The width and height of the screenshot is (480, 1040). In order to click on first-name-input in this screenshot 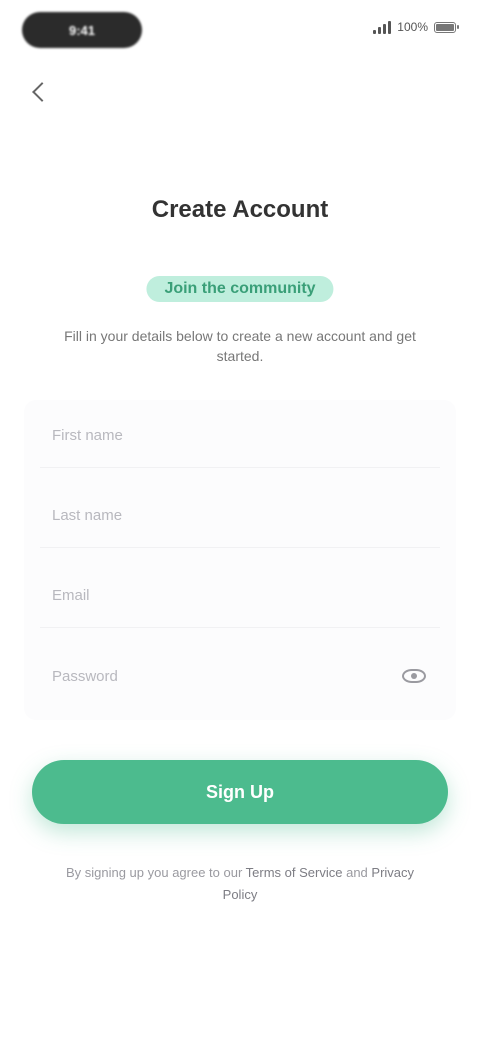, I will do `click(240, 435)`.